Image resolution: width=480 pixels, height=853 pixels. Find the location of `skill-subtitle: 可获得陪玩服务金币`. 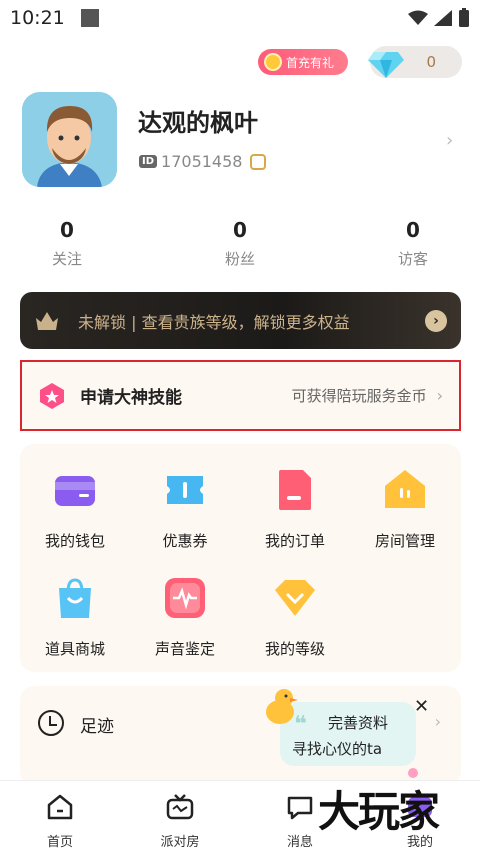

skill-subtitle: 可获得陪玩服务金币 is located at coordinates (359, 396).